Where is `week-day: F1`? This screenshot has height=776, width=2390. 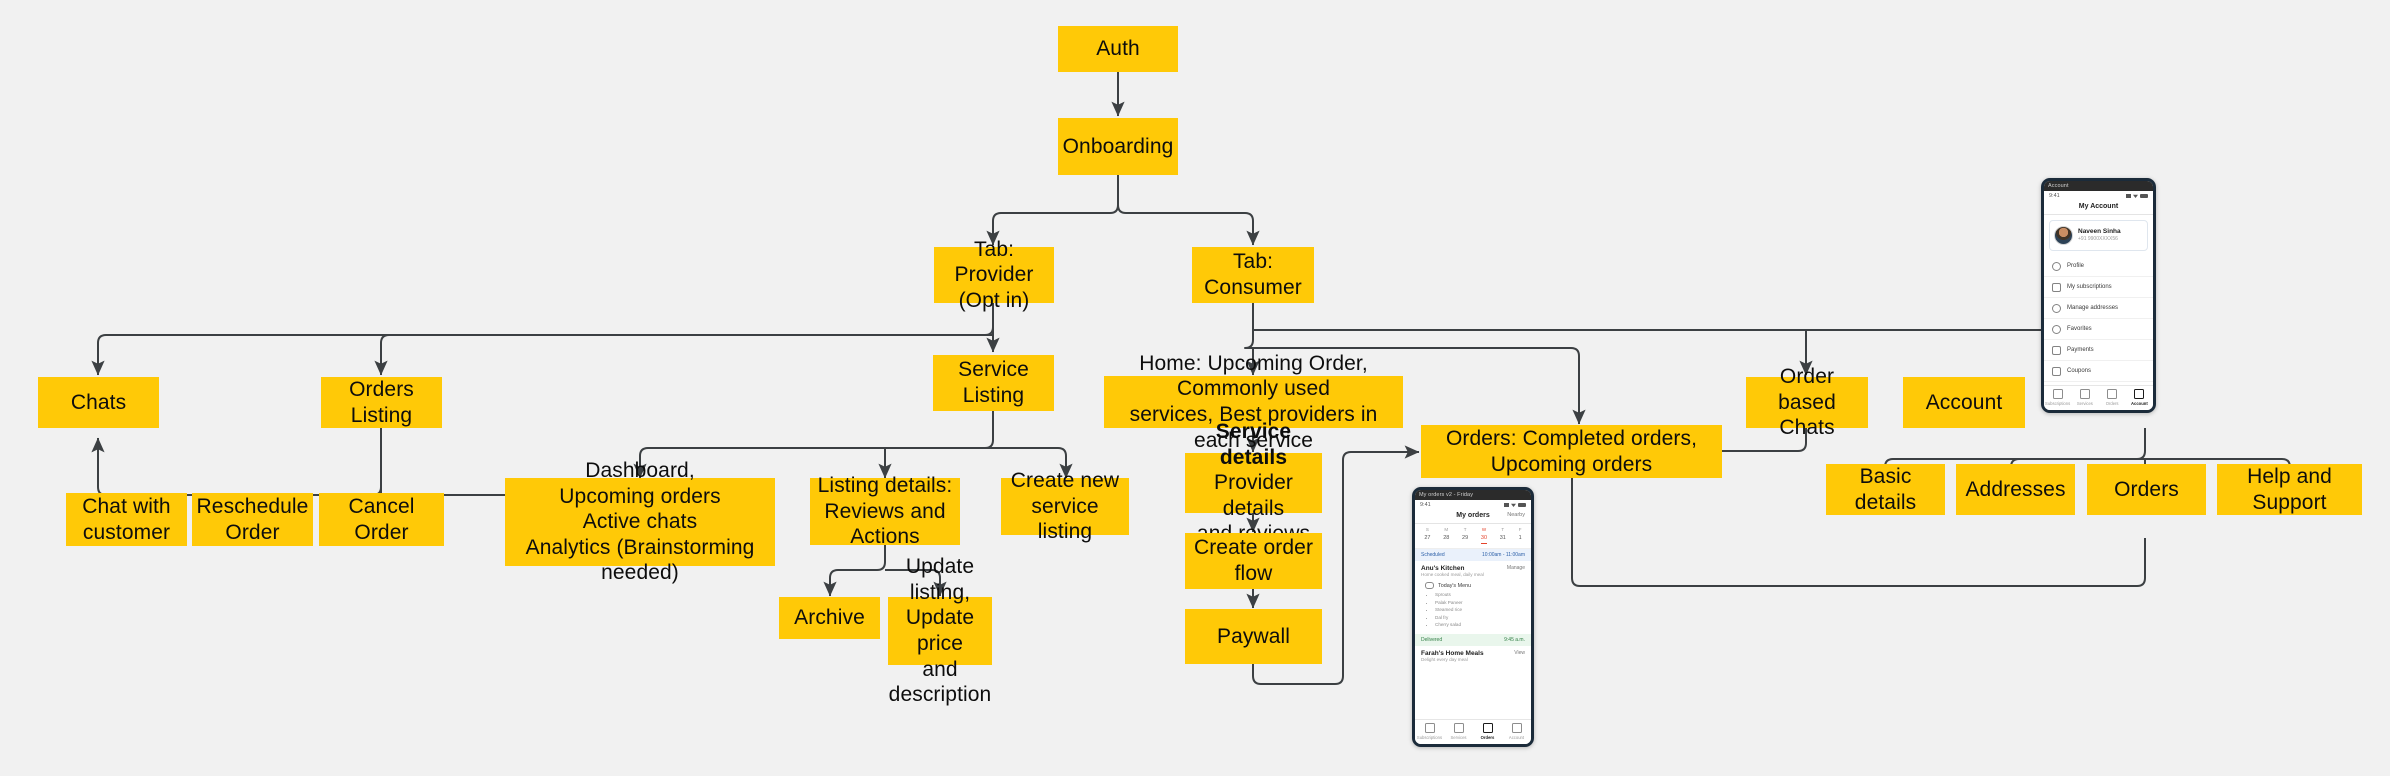
week-day: F1 is located at coordinates (1520, 535).